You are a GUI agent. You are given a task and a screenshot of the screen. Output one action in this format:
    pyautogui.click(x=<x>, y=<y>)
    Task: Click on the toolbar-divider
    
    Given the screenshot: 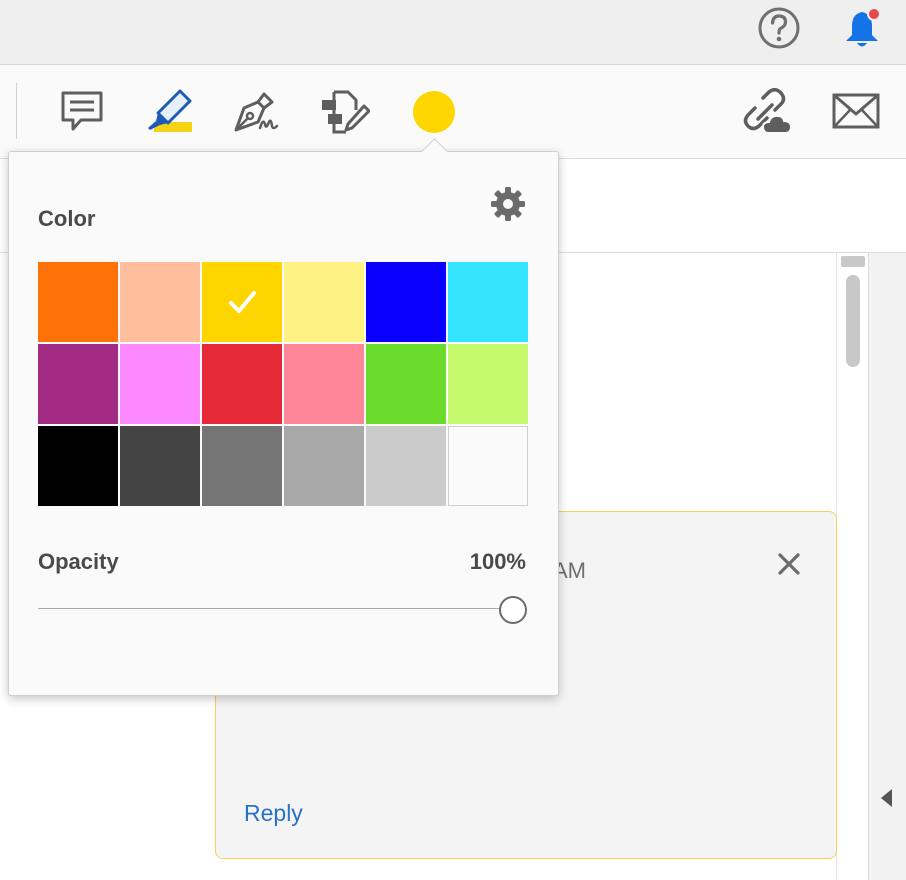 What is the action you would take?
    pyautogui.click(x=16, y=111)
    